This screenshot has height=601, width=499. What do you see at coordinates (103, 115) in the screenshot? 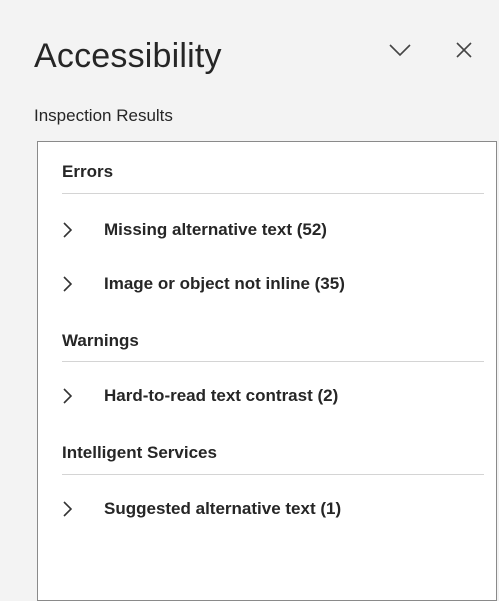
I see `inspection-results-label: Inspection Results` at bounding box center [103, 115].